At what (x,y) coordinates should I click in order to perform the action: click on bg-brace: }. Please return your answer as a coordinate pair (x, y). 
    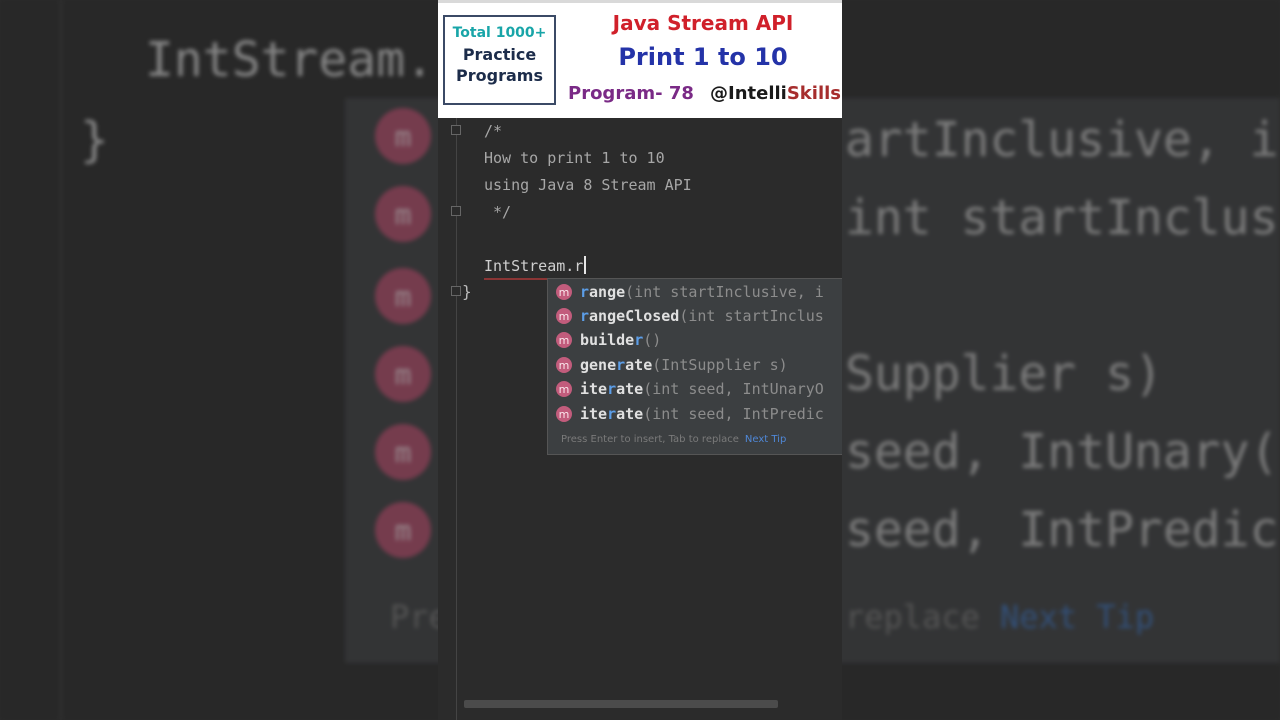
    Looking at the image, I should click on (94, 140).